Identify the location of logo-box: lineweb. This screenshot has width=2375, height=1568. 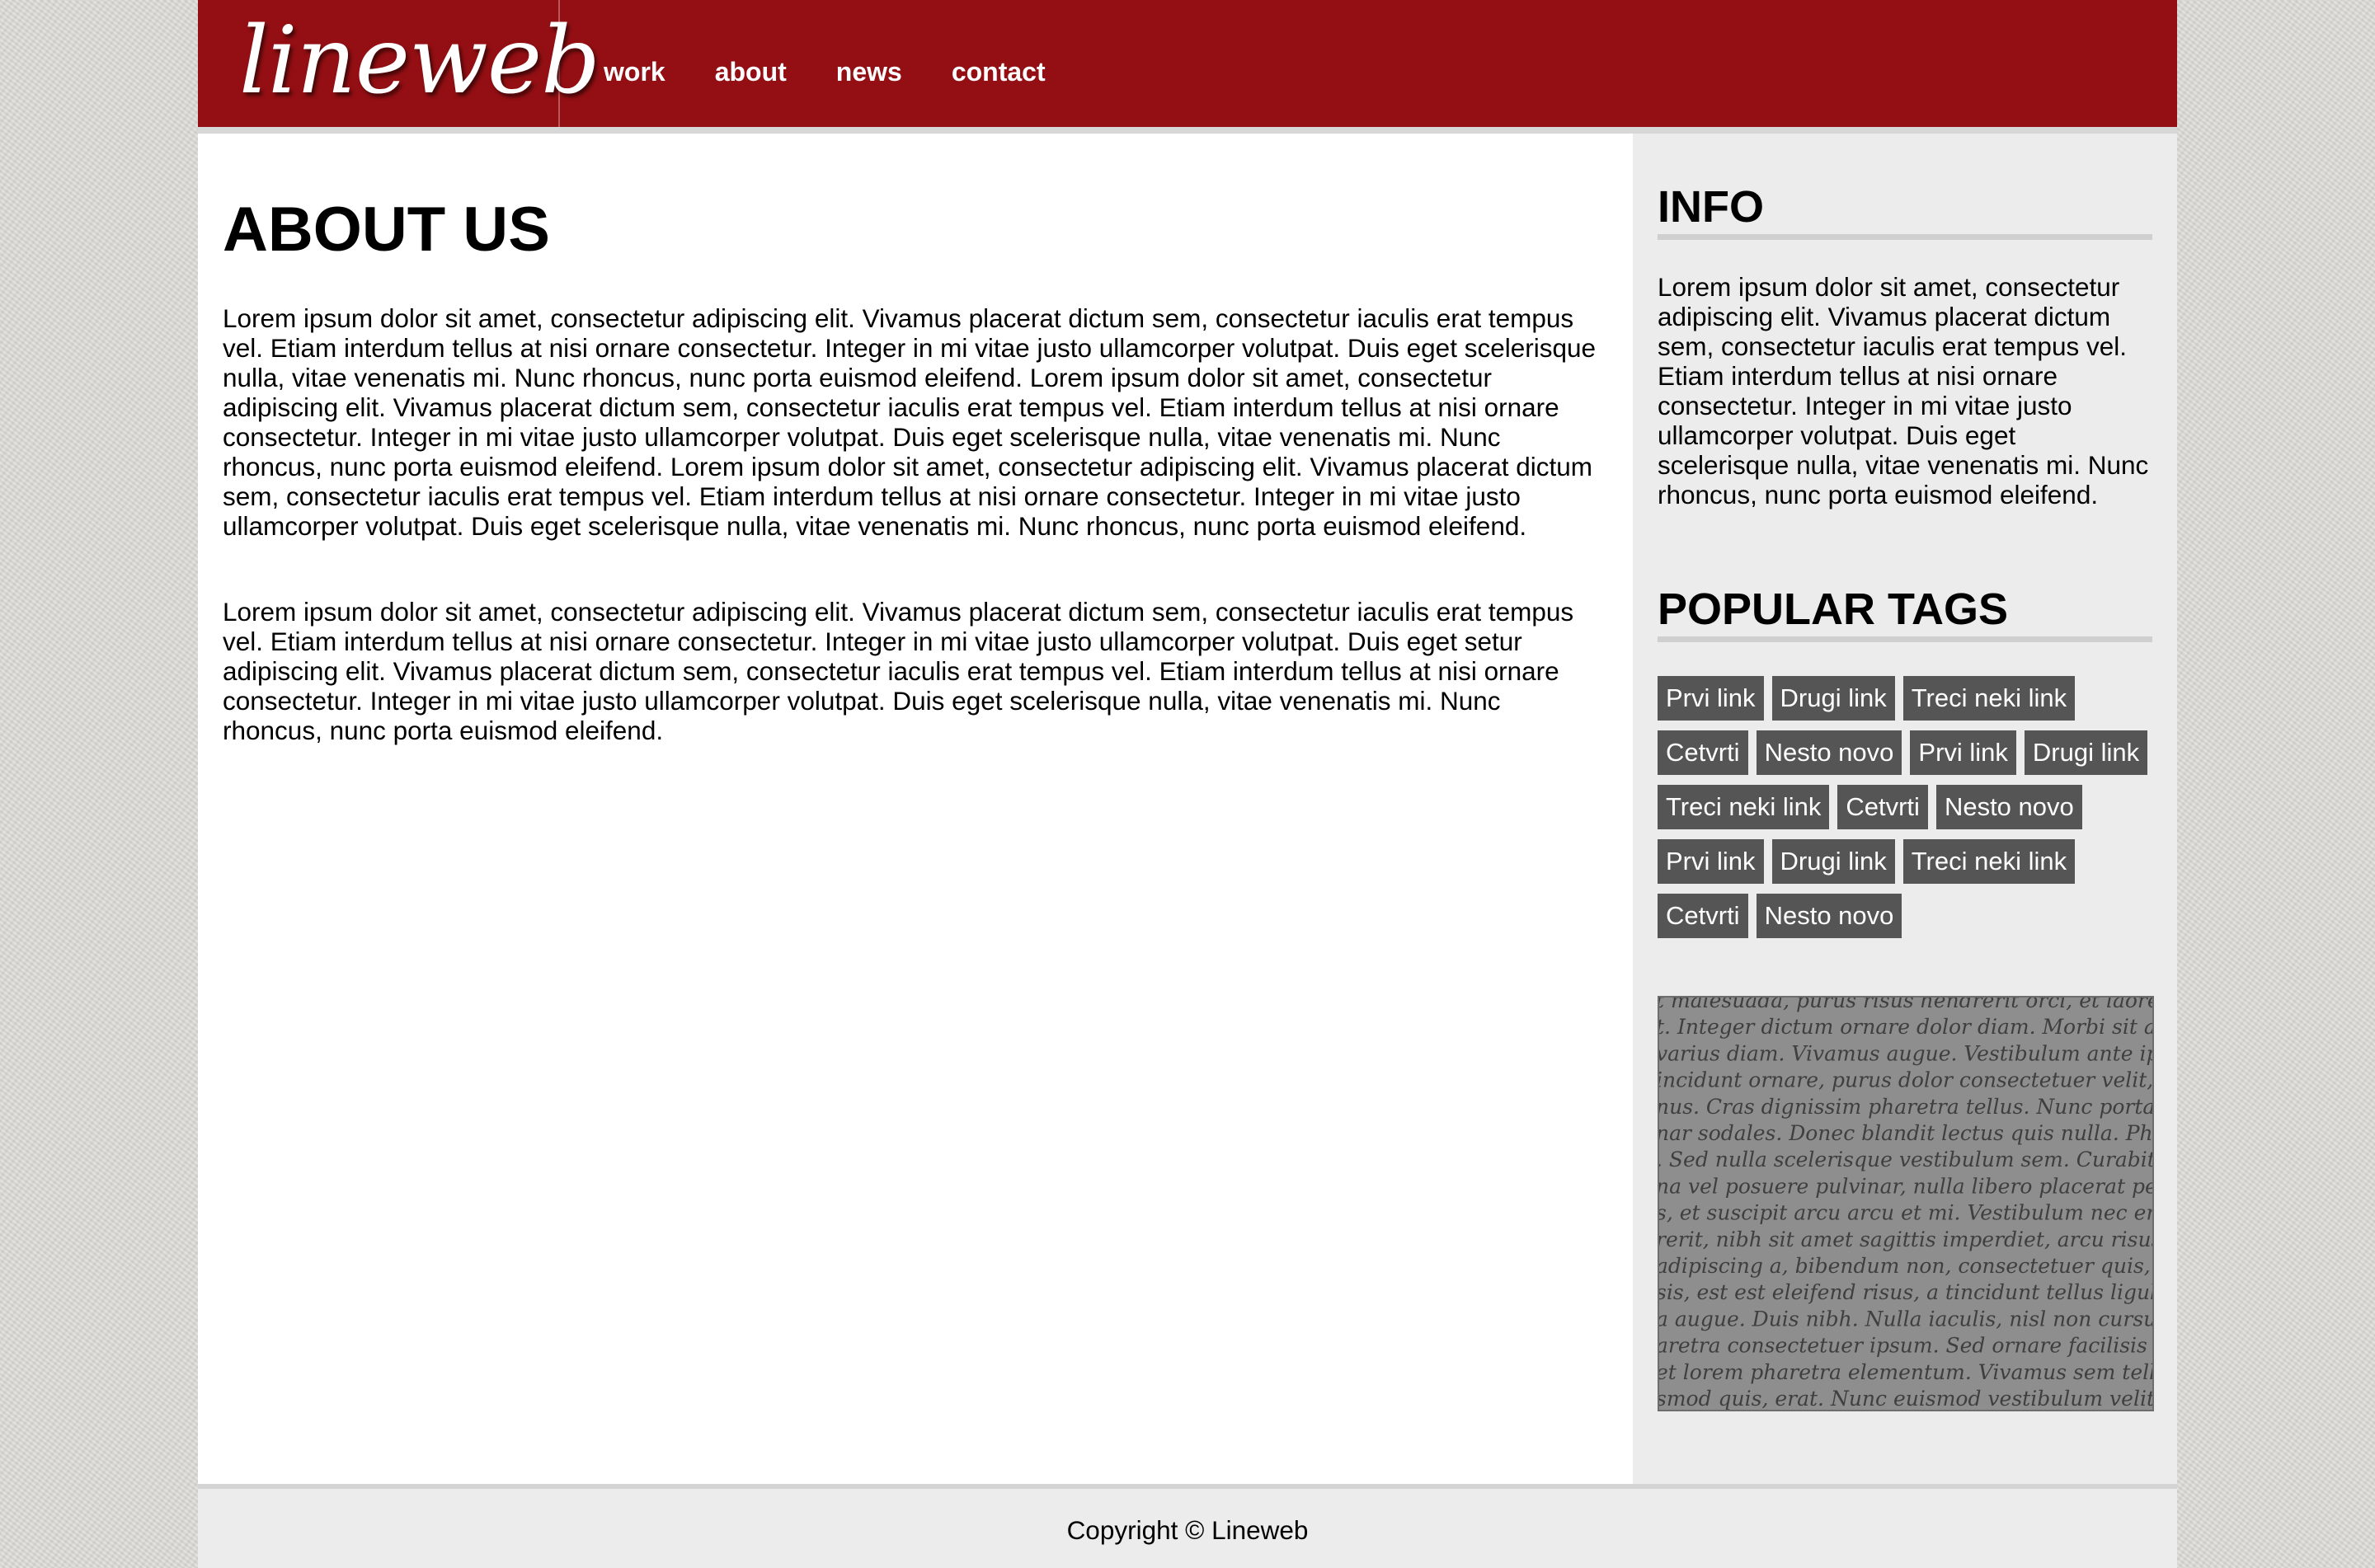
(399, 63).